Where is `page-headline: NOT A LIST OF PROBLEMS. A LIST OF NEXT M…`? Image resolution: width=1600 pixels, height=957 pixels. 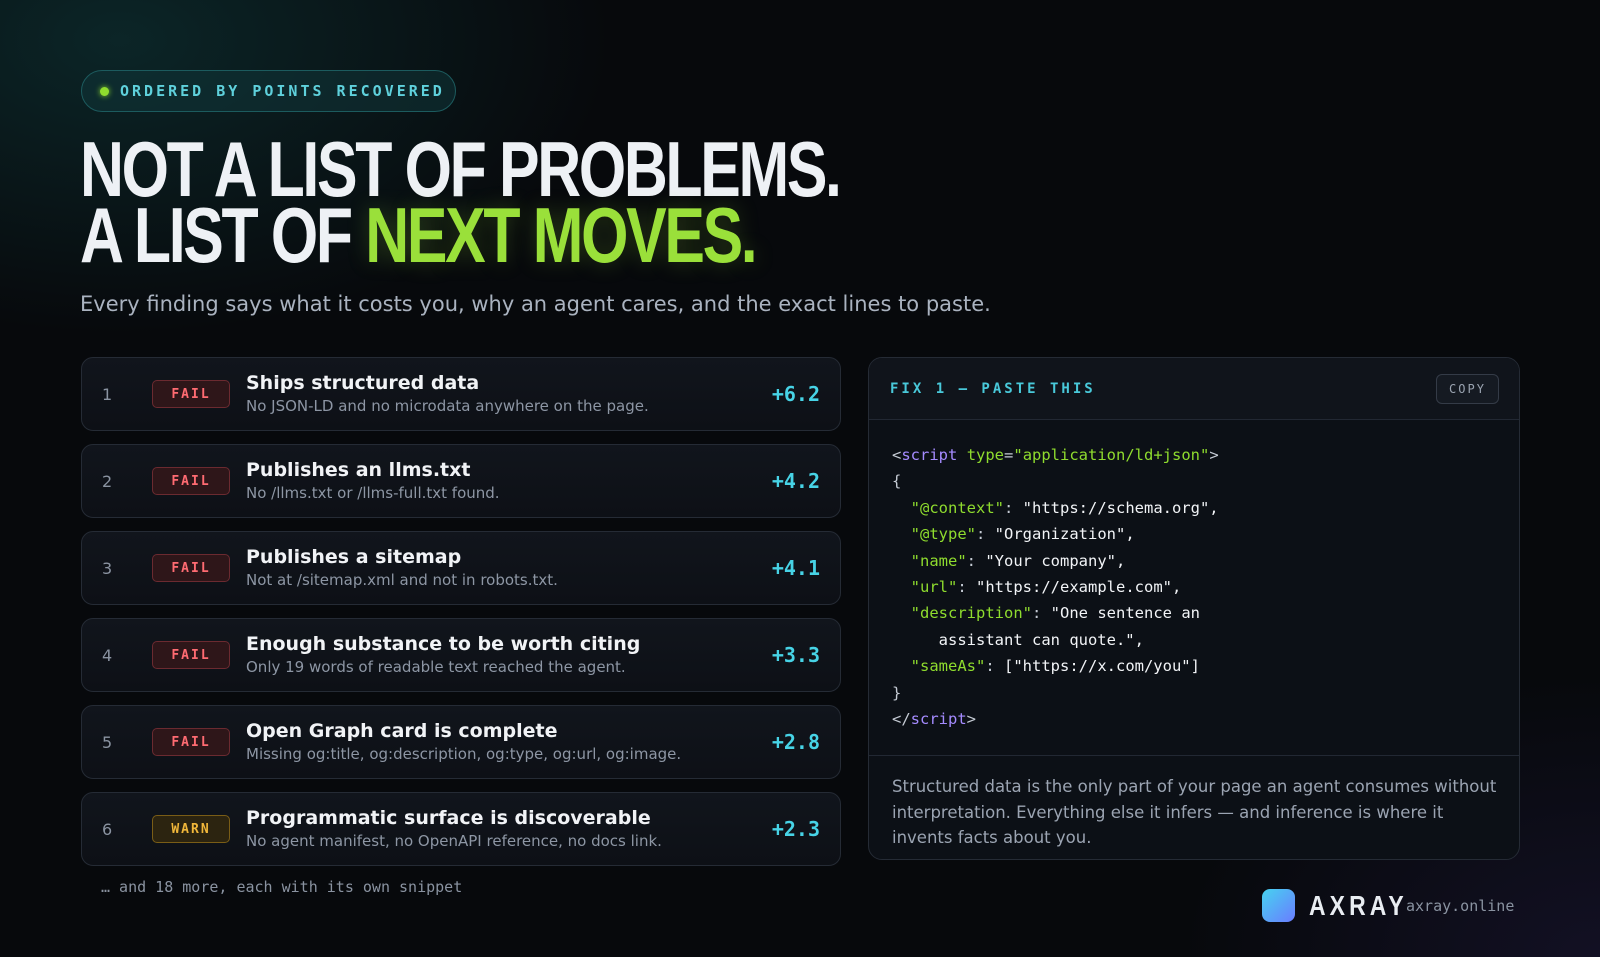
page-headline: NOT A LIST OF PROBLEMS. A LIST OF NEXT M… is located at coordinates (461, 202).